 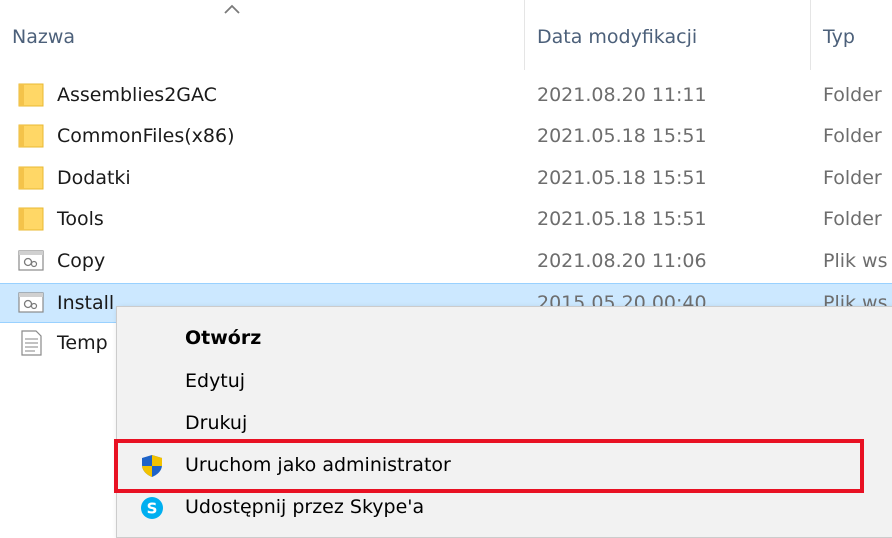 I want to click on file-row: Dodatki 2021.05.18 15:51 Folder, so click(x=446, y=179).